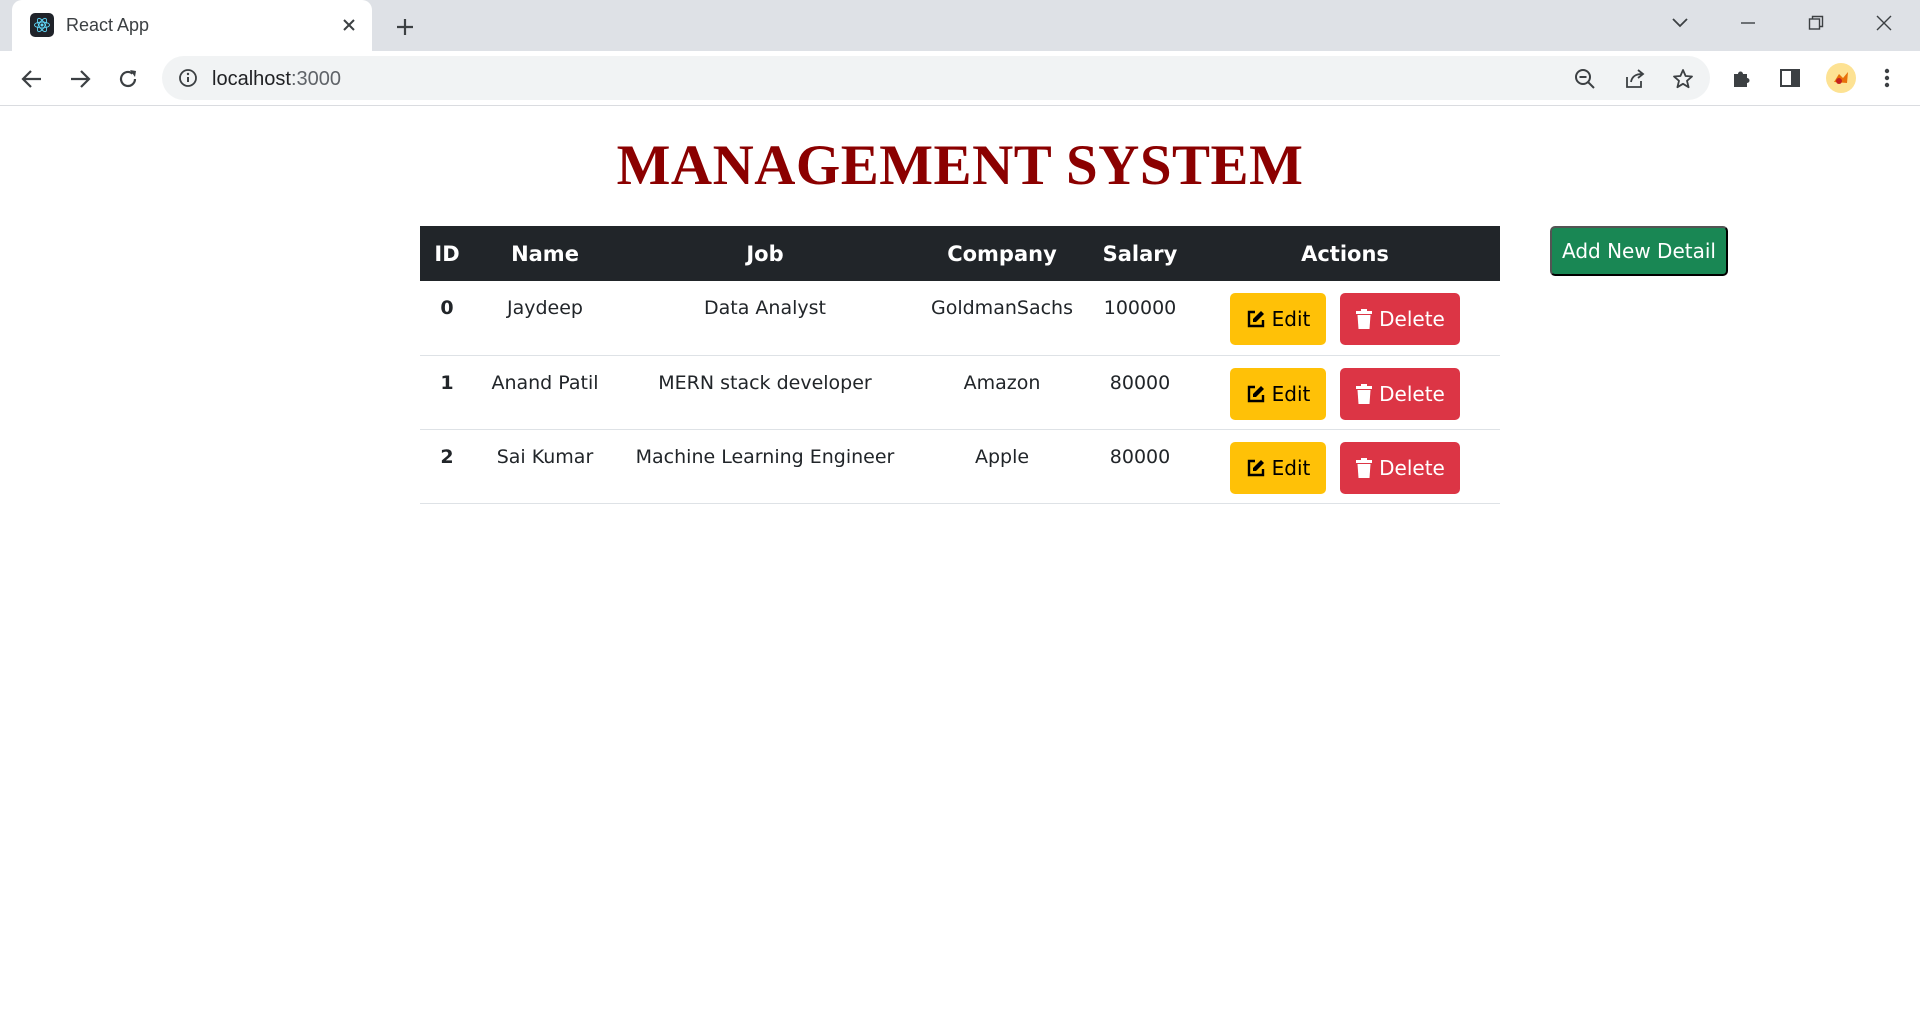 The image size is (1920, 1020). What do you see at coordinates (1140, 253) in the screenshot?
I see `header-salary: Salary` at bounding box center [1140, 253].